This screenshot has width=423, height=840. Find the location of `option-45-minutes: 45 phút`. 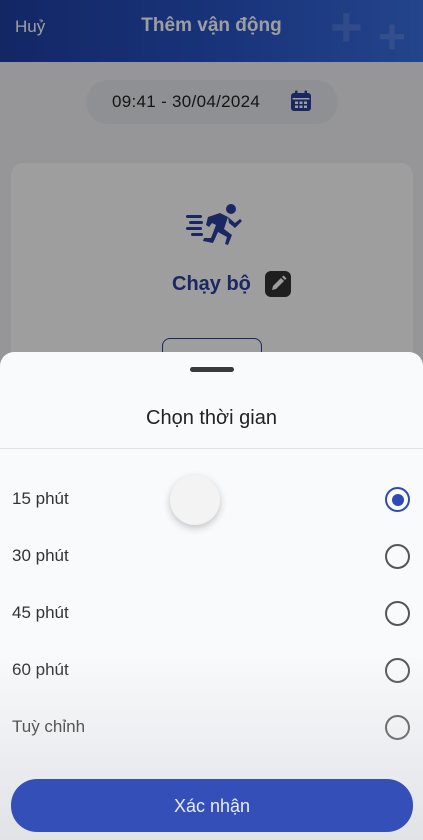

option-45-minutes: 45 phút is located at coordinates (211, 615).